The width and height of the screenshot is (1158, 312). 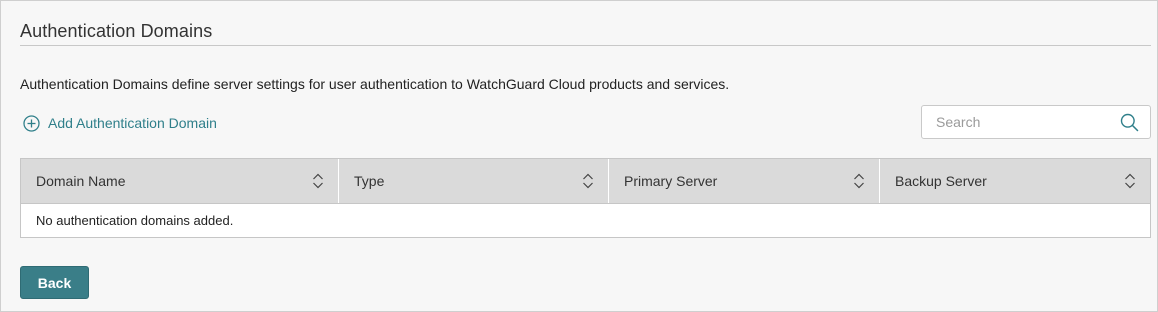 I want to click on search-input, so click(x=1020, y=122).